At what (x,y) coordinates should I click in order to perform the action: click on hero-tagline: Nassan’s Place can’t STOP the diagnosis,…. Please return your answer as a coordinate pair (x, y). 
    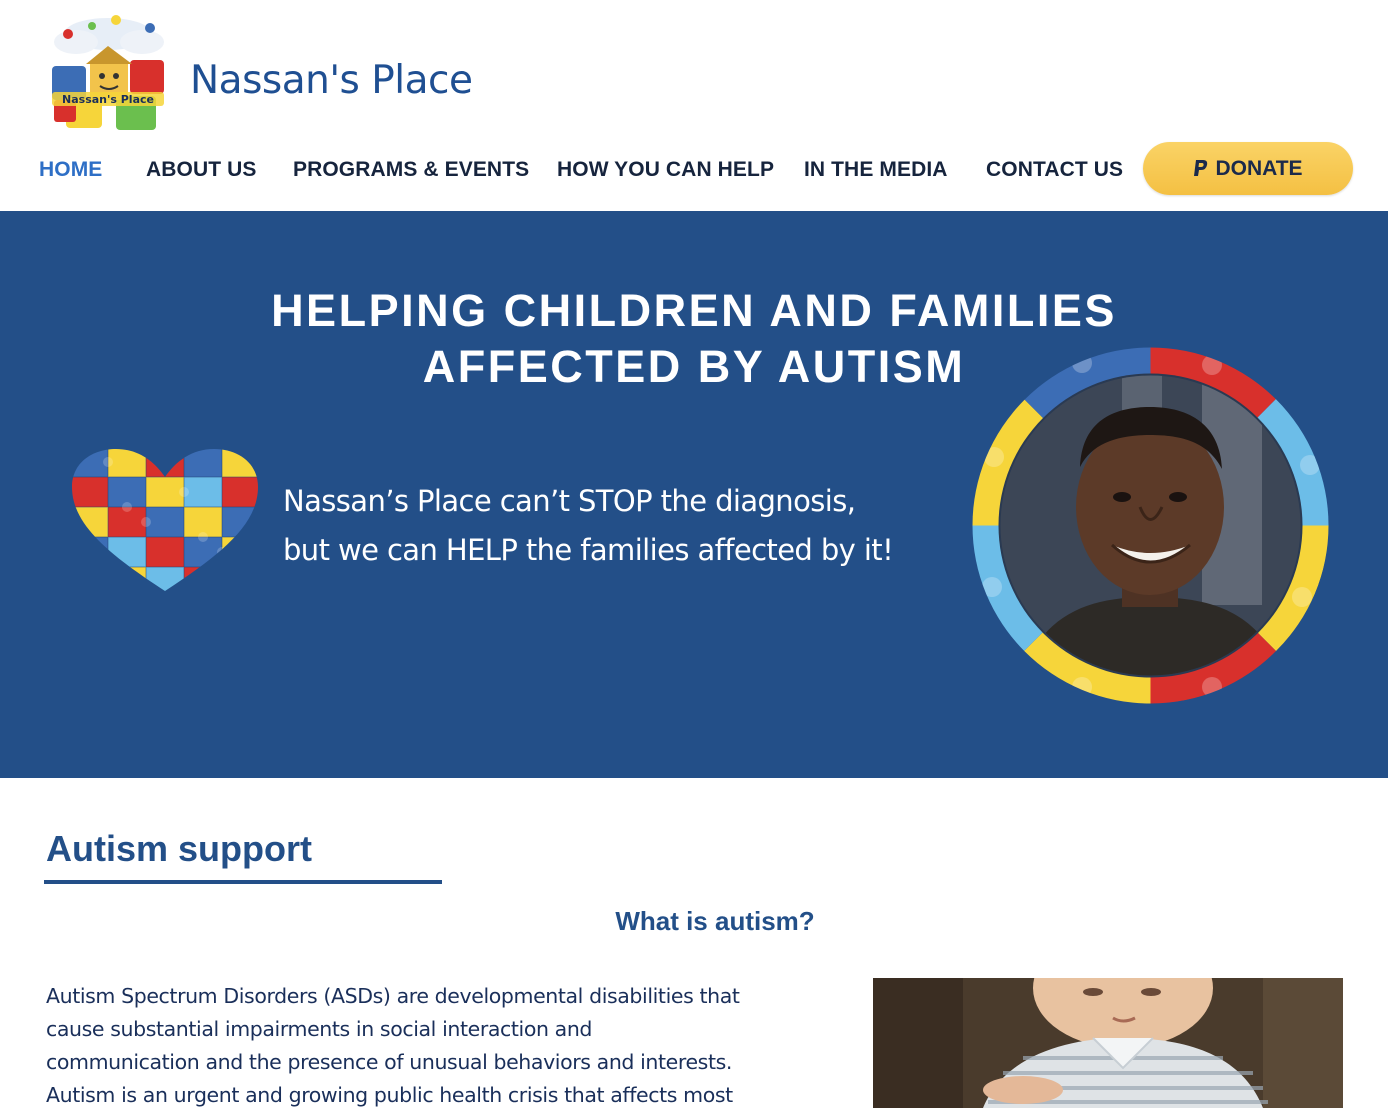
    Looking at the image, I should click on (623, 526).